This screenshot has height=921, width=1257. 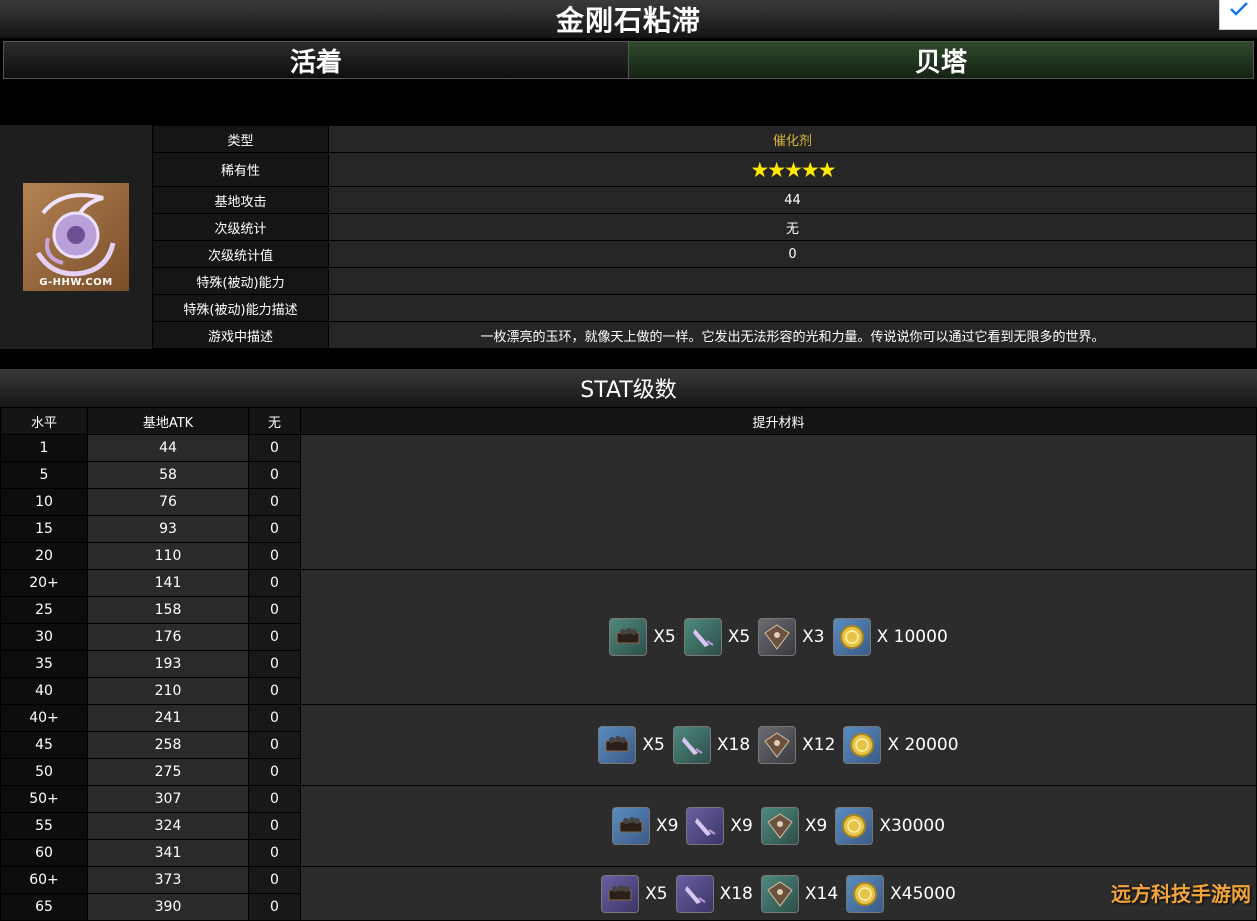 I want to click on material-item: X 20000, so click(x=901, y=745).